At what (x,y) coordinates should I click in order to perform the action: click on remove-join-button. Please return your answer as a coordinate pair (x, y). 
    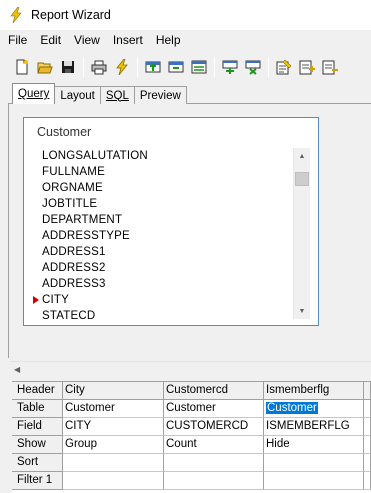
    Looking at the image, I should click on (253, 67).